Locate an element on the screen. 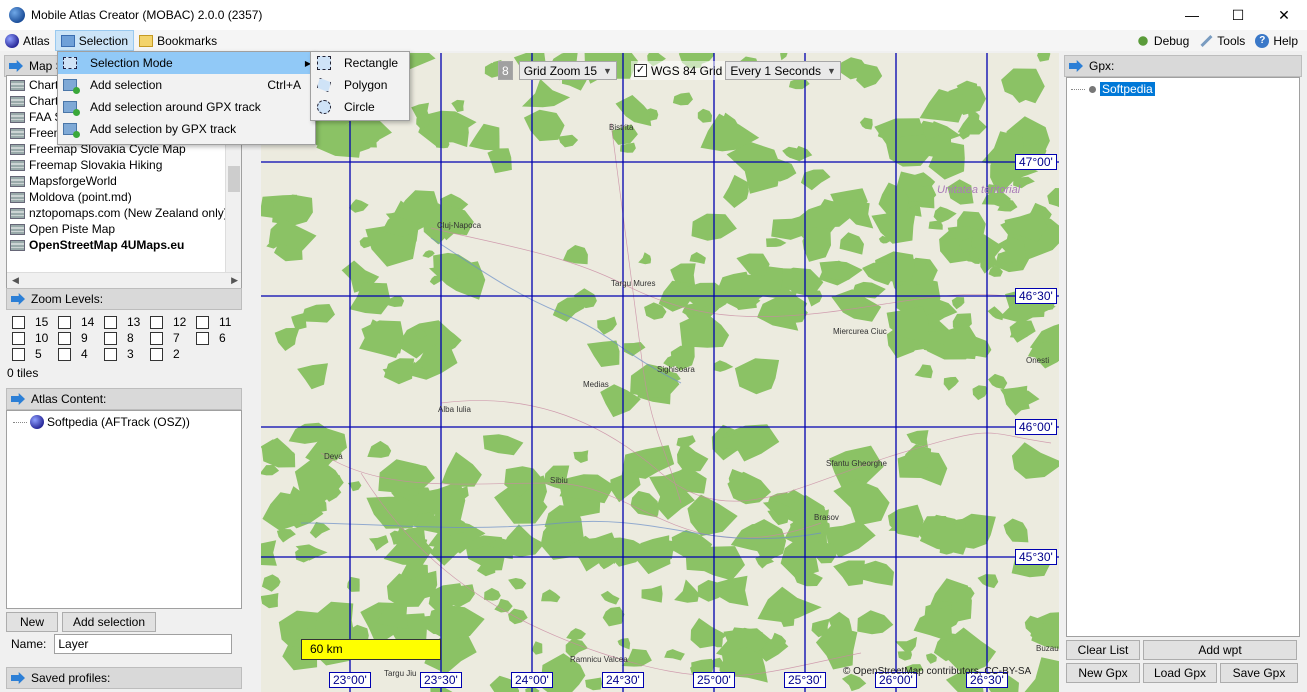 This screenshot has width=1307, height=692. zoom-level-checkbox: 13 is located at coordinates (127, 322).